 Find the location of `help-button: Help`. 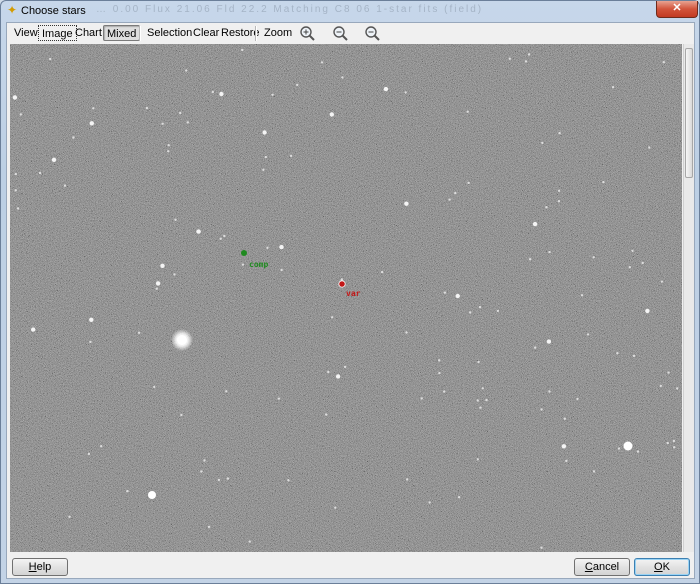

help-button: Help is located at coordinates (40, 567).